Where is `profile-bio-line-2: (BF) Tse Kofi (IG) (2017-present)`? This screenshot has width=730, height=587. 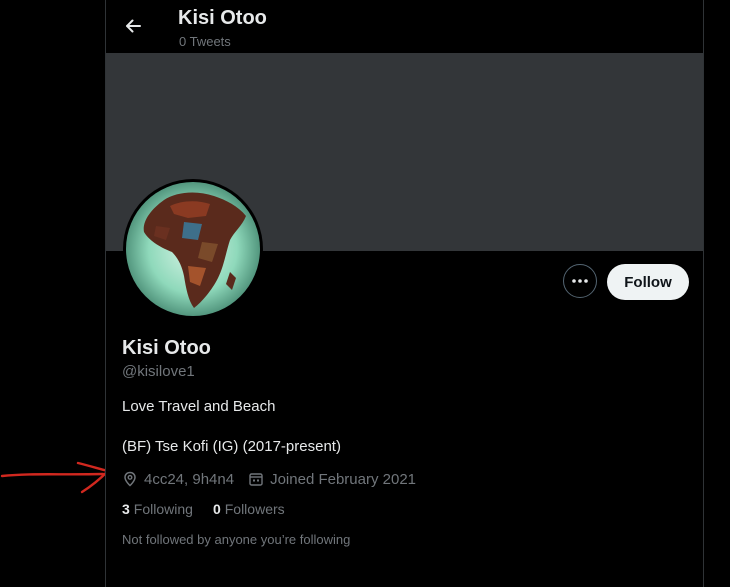 profile-bio-line-2: (BF) Tse Kofi (IG) (2017-present) is located at coordinates (231, 446).